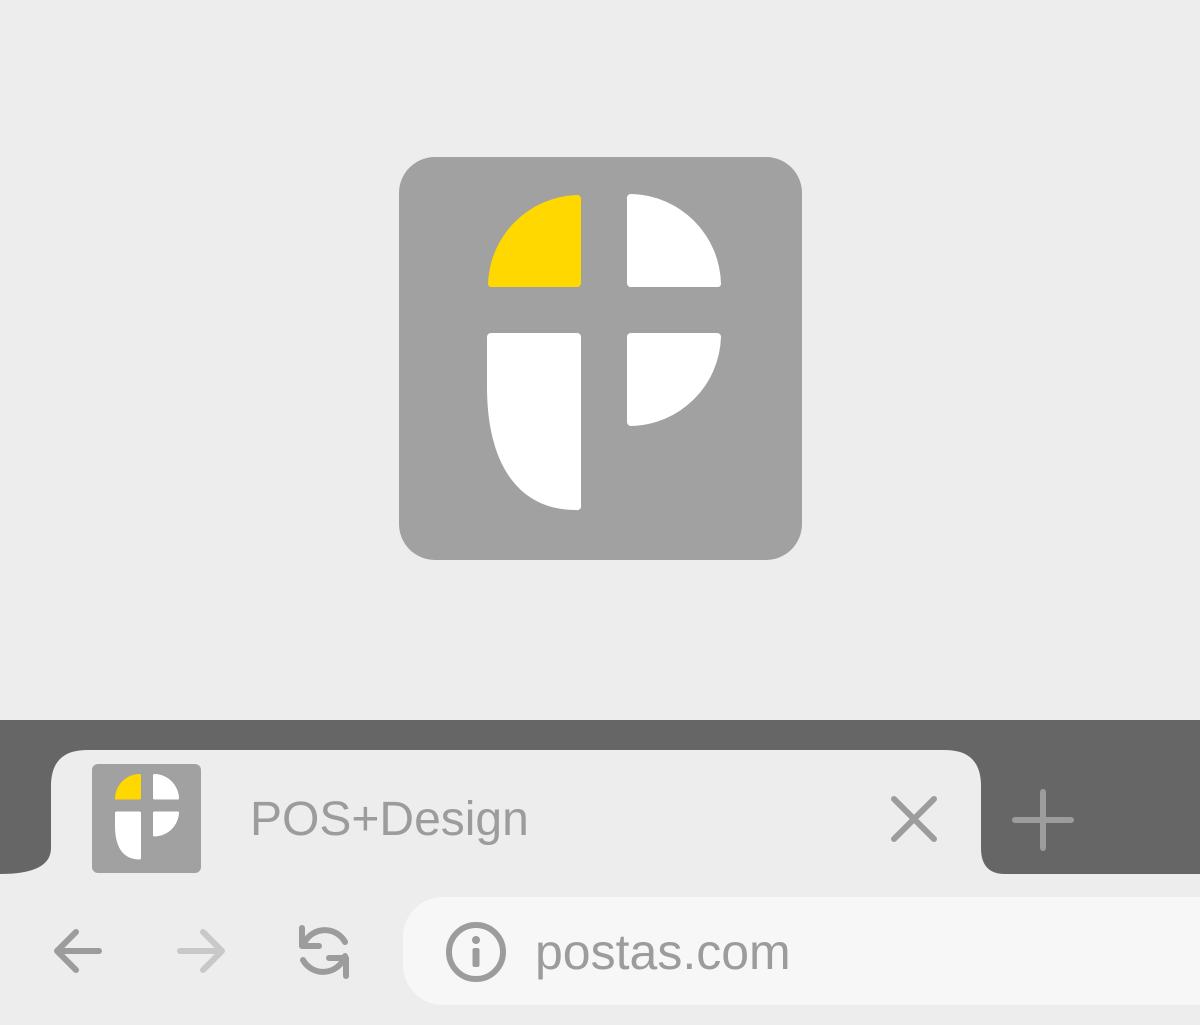 The image size is (1200, 1025). Describe the element at coordinates (201, 951) in the screenshot. I see `arrow-right-icon` at that location.